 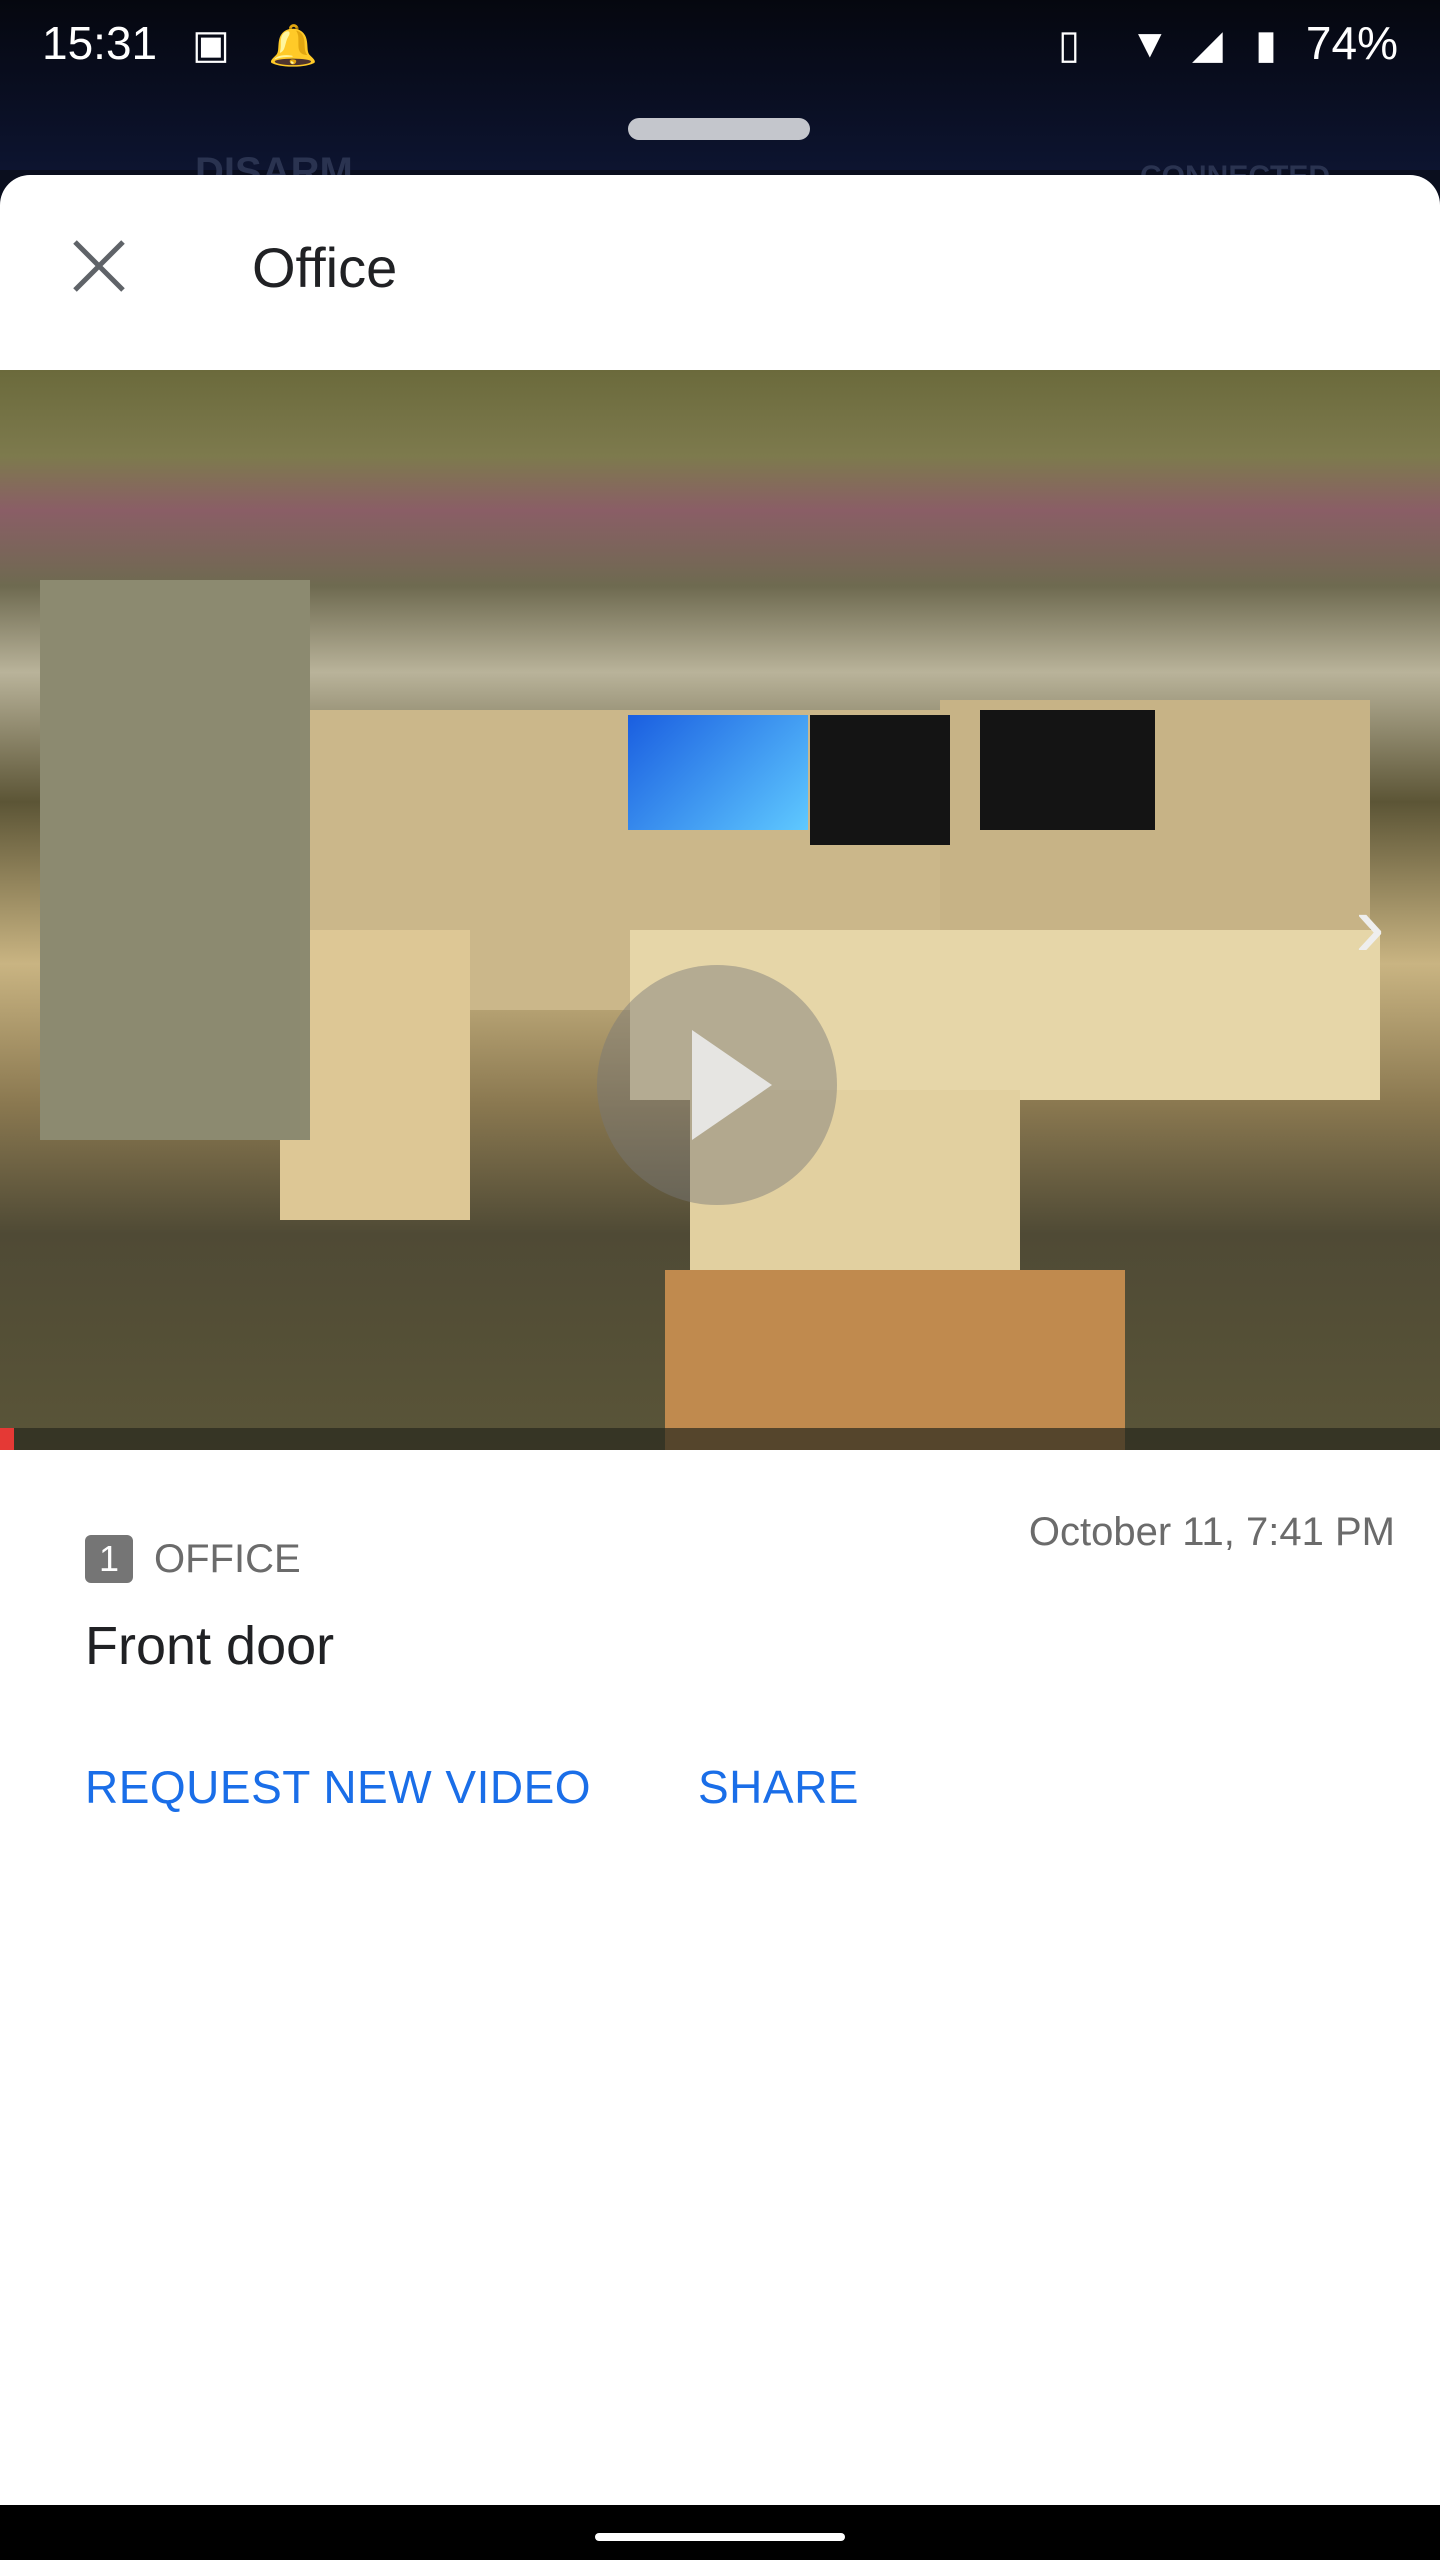 I want to click on sheet-title: Office, so click(x=325, y=267).